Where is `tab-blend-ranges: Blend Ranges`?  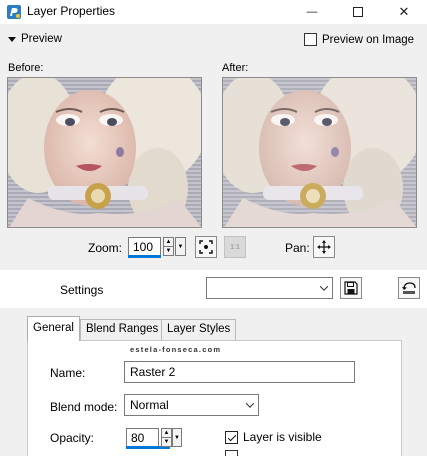 tab-blend-ranges: Blend Ranges is located at coordinates (122, 329).